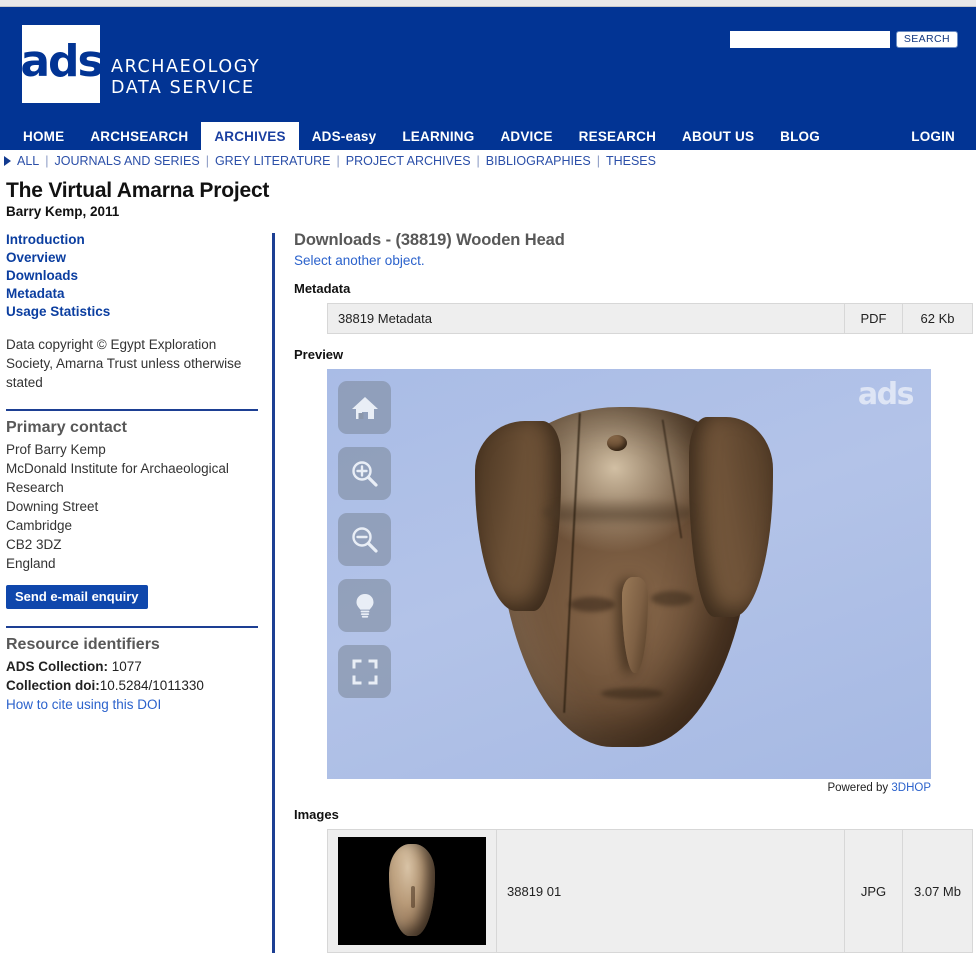 This screenshot has height=956, width=976. I want to click on images-section-label: Images, so click(316, 815).